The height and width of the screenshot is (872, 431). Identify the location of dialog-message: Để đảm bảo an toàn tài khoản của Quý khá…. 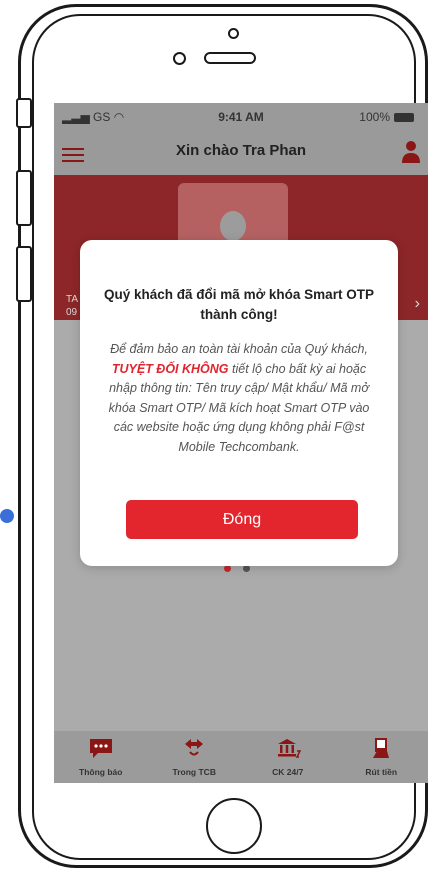
(239, 398).